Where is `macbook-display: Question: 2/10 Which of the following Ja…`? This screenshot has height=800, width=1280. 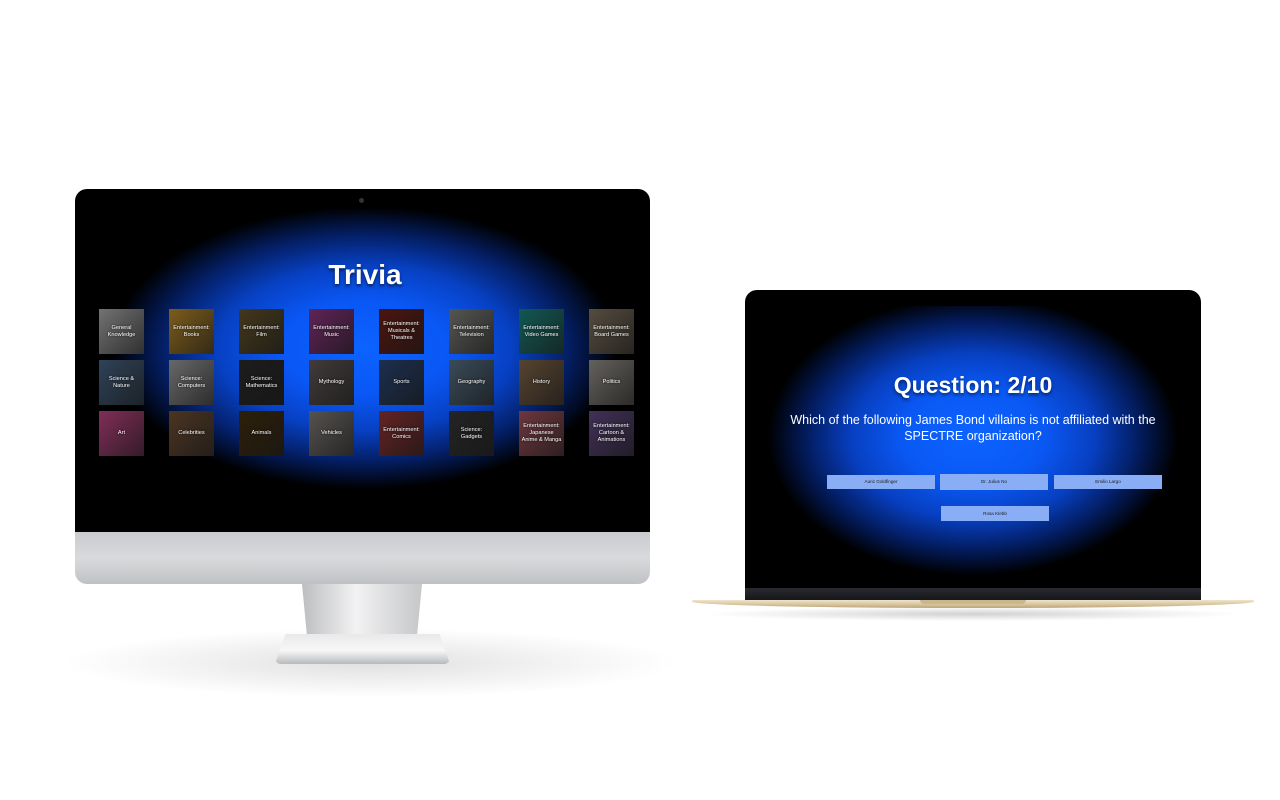
macbook-display: Question: 2/10 Which of the following Ja… is located at coordinates (973, 443).